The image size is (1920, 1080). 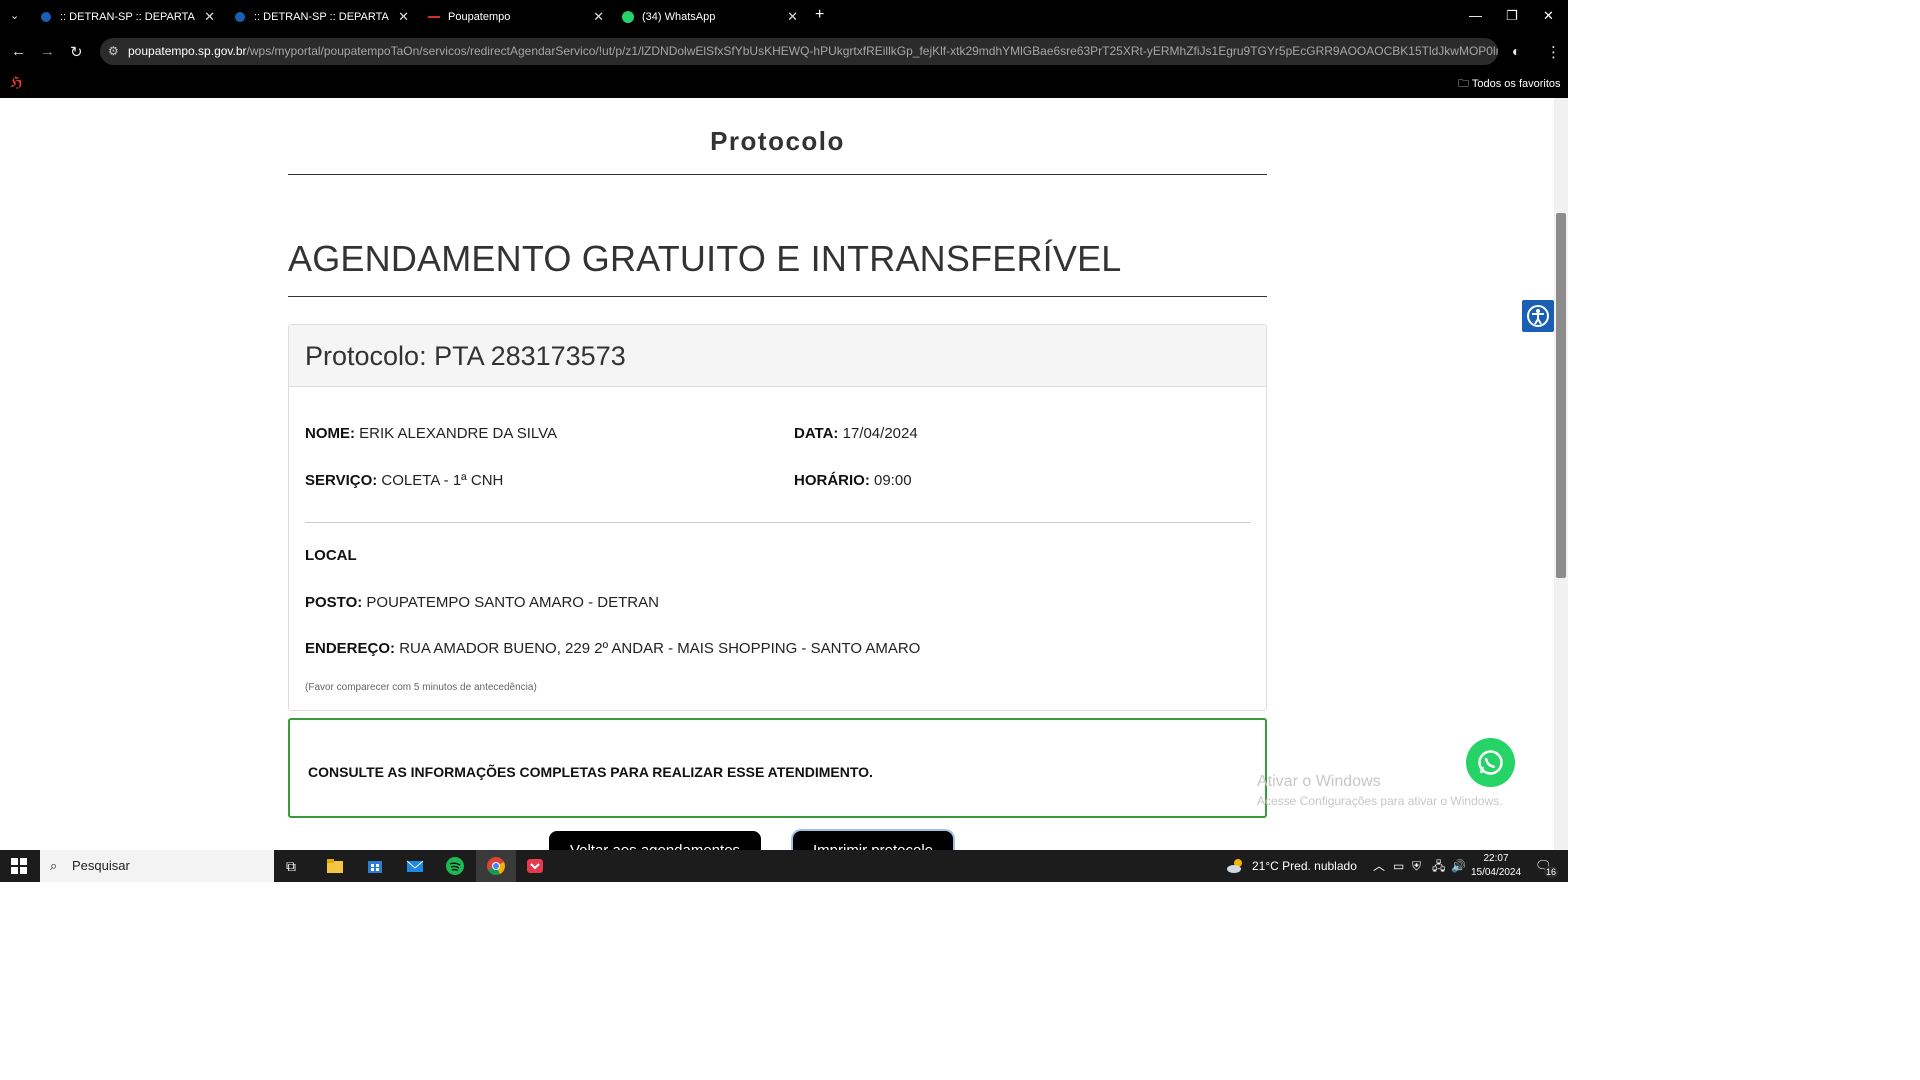 I want to click on minimize-icon: —, so click(x=1475, y=15).